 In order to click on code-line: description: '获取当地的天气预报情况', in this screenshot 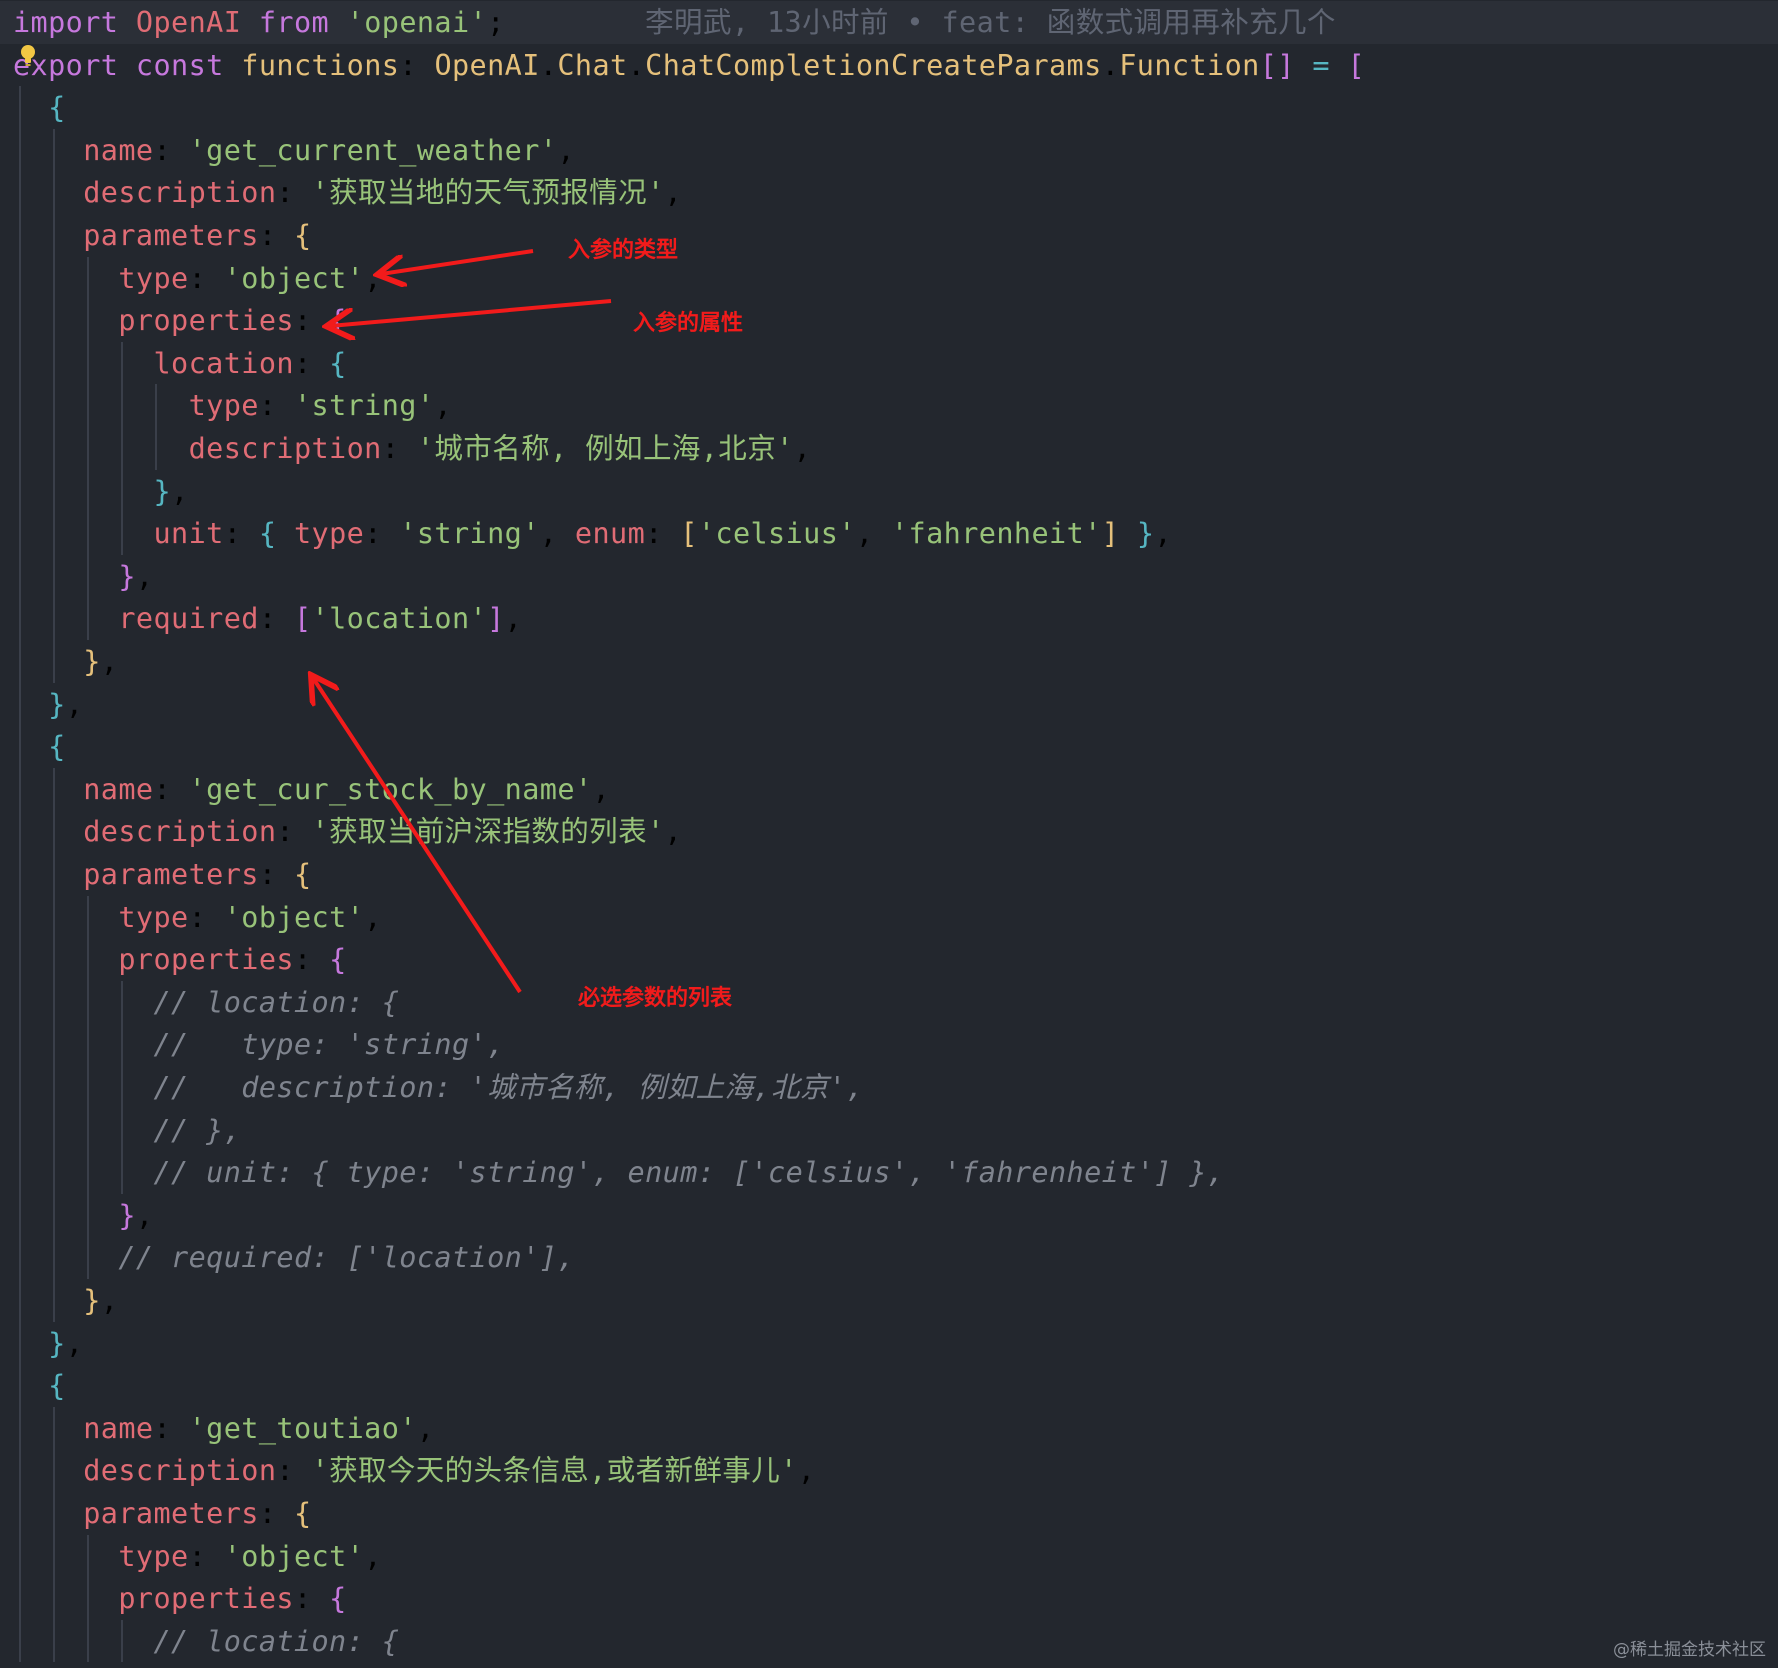, I will do `click(889, 192)`.